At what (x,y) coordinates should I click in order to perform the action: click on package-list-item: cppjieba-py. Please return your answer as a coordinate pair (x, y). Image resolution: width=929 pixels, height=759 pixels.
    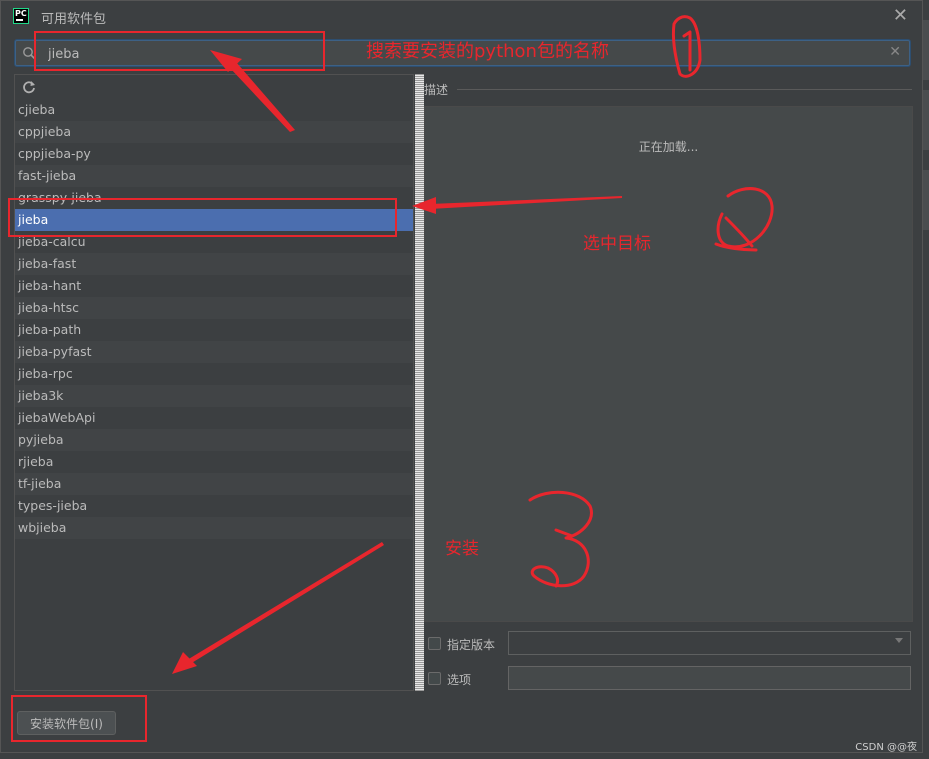
    Looking at the image, I should click on (214, 154).